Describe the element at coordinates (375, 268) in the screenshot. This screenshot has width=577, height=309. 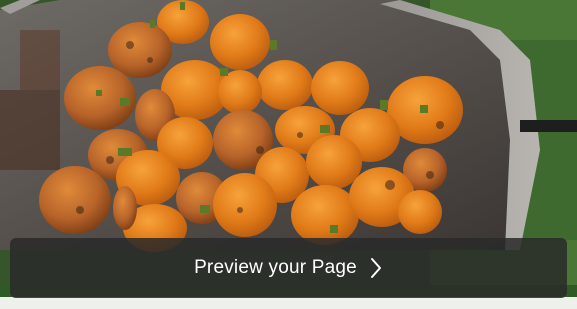
I see `chevron-right-icon` at that location.